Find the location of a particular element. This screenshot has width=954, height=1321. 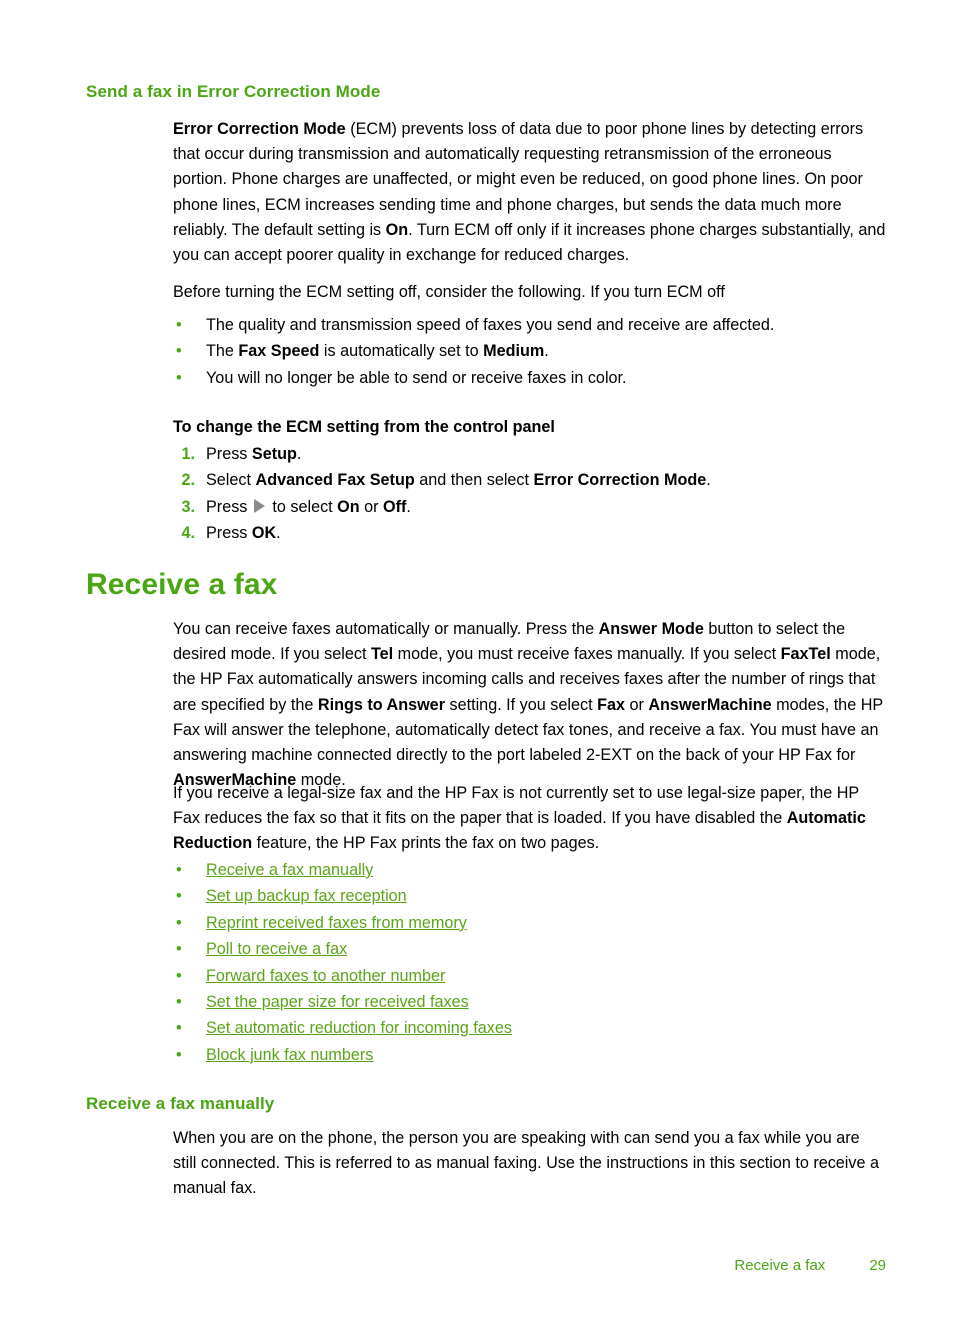

numbered-step: 3. Press to select On or Off. is located at coordinates (530, 507).